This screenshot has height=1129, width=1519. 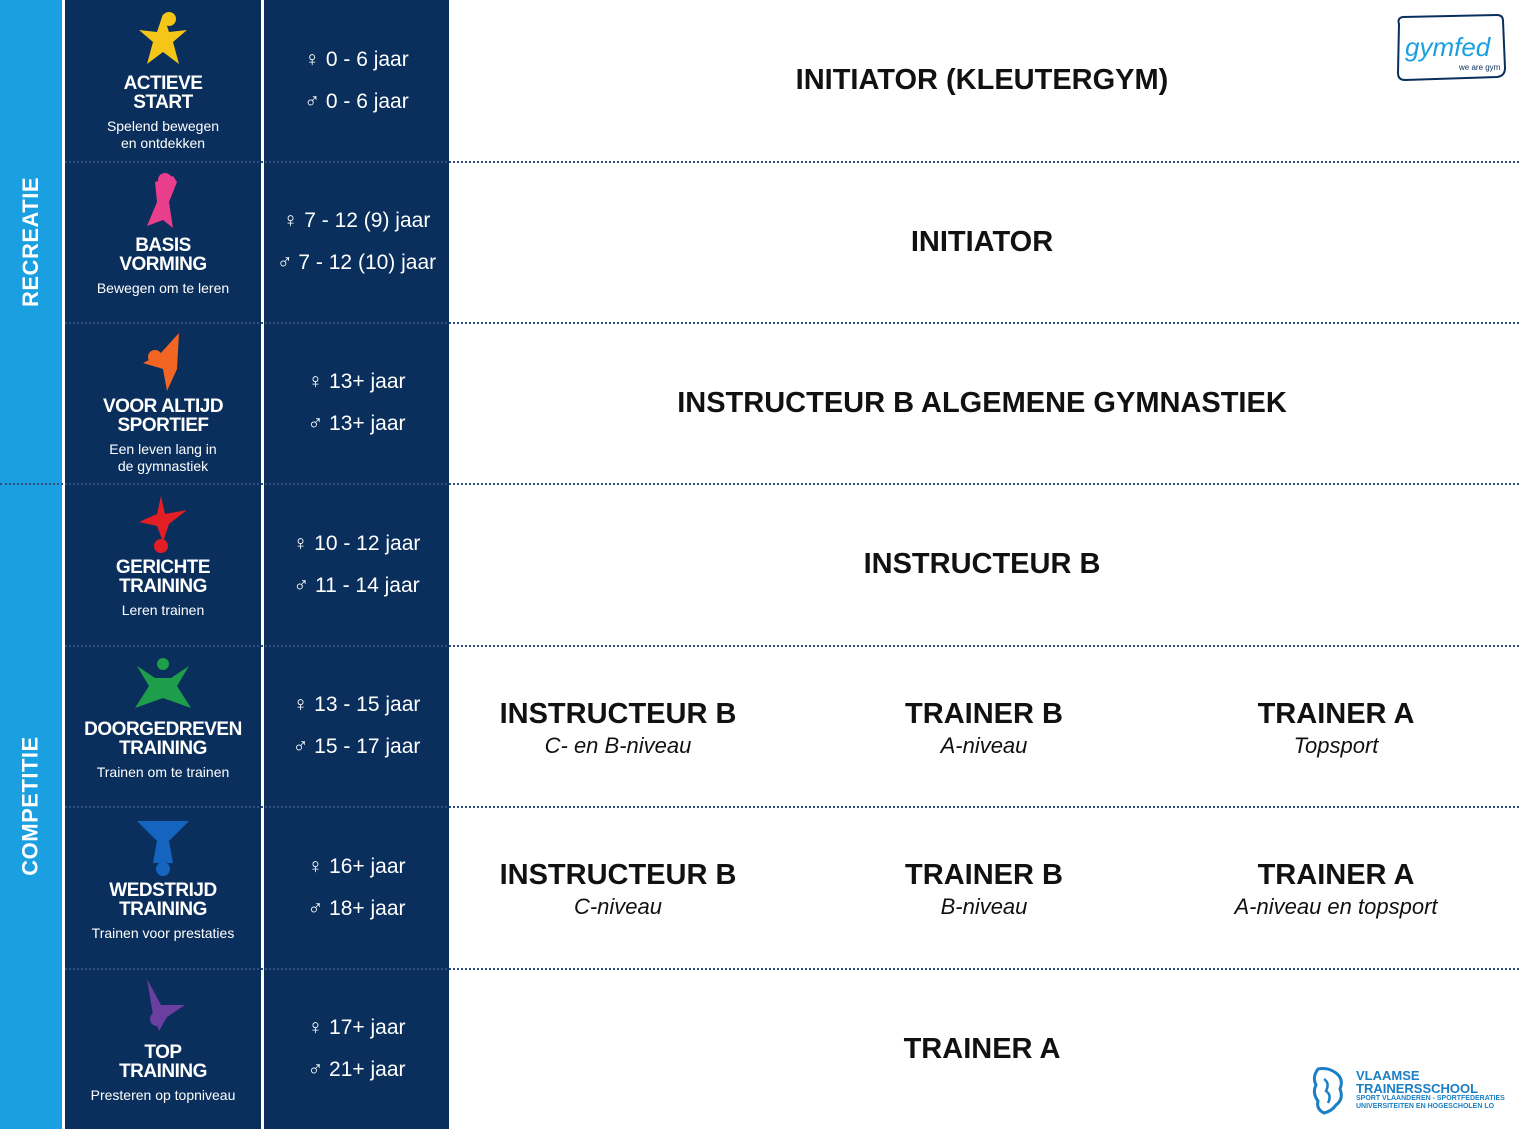 I want to click on stage-subtitle: Trainen om te trainen, so click(x=163, y=772).